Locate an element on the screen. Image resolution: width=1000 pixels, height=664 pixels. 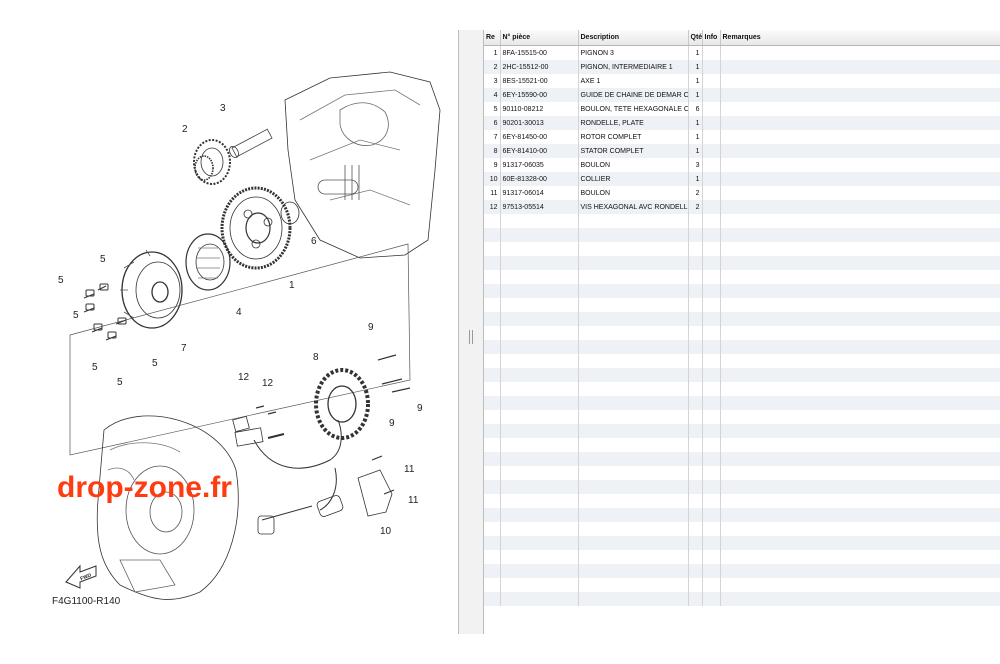
cell-ref: 9 is located at coordinates (492, 165).